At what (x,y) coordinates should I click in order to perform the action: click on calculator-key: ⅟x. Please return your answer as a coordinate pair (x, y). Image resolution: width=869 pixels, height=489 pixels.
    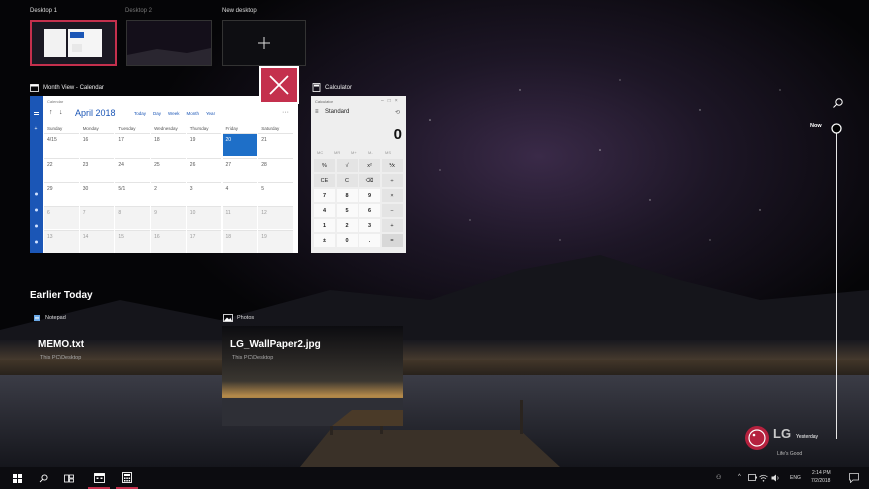
    Looking at the image, I should click on (392, 165).